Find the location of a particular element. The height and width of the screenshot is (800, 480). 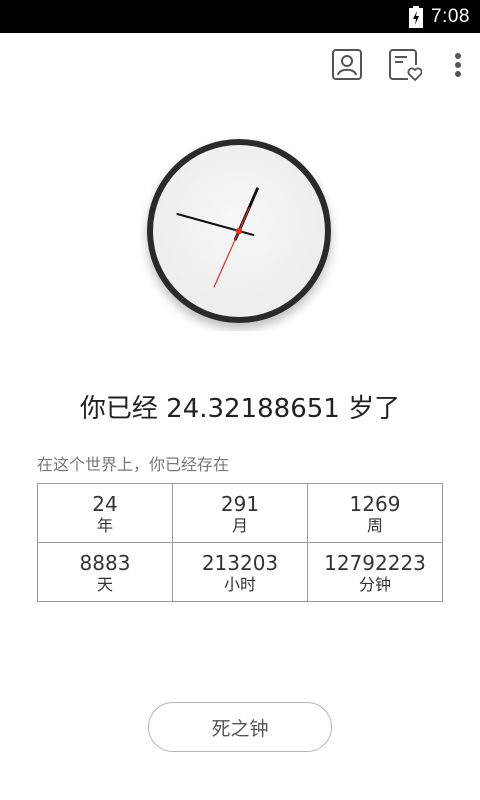

stat-unit: 小时 is located at coordinates (239, 584).